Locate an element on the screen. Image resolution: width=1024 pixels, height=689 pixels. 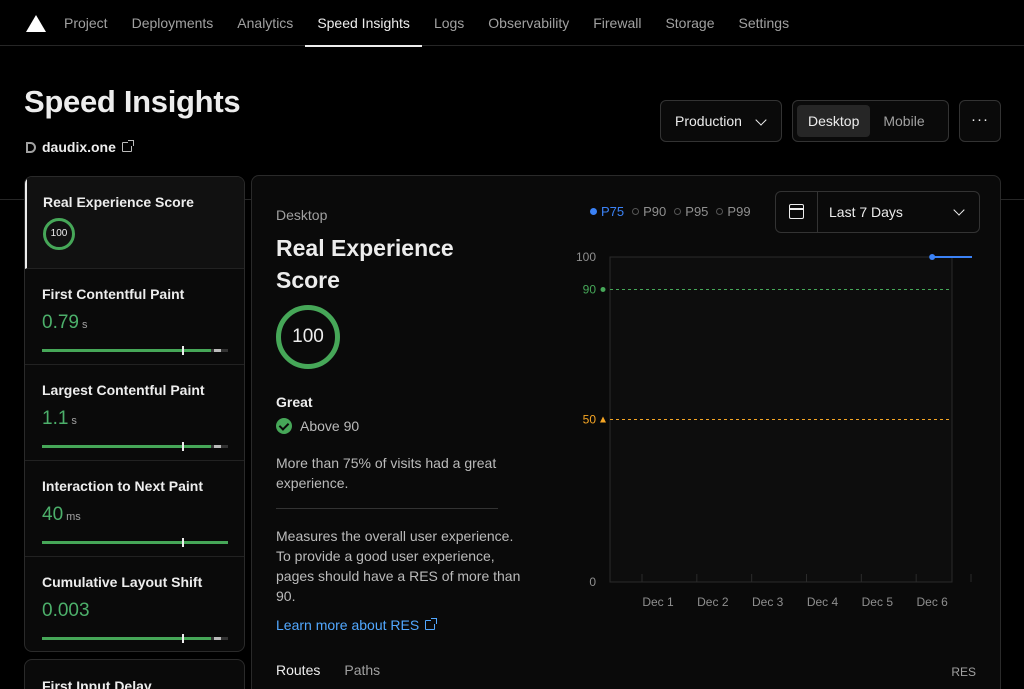
domain-favicon-icon is located at coordinates (31, 147).